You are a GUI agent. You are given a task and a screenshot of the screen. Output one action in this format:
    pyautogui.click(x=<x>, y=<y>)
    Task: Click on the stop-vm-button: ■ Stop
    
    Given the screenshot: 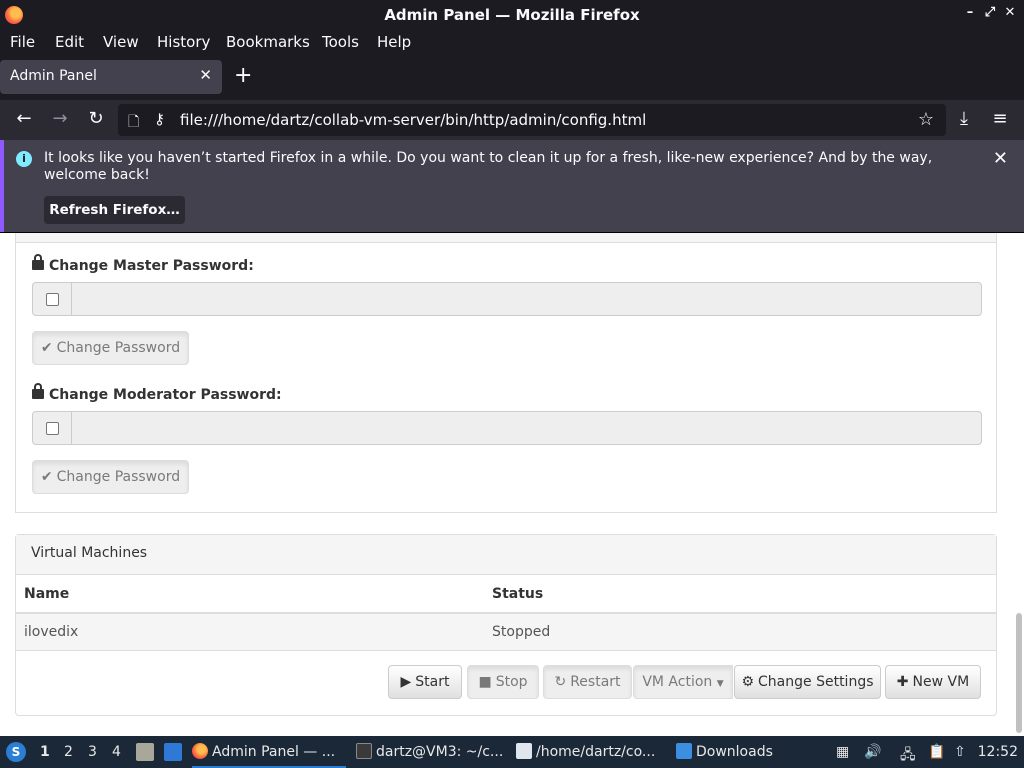 What is the action you would take?
    pyautogui.click(x=503, y=682)
    